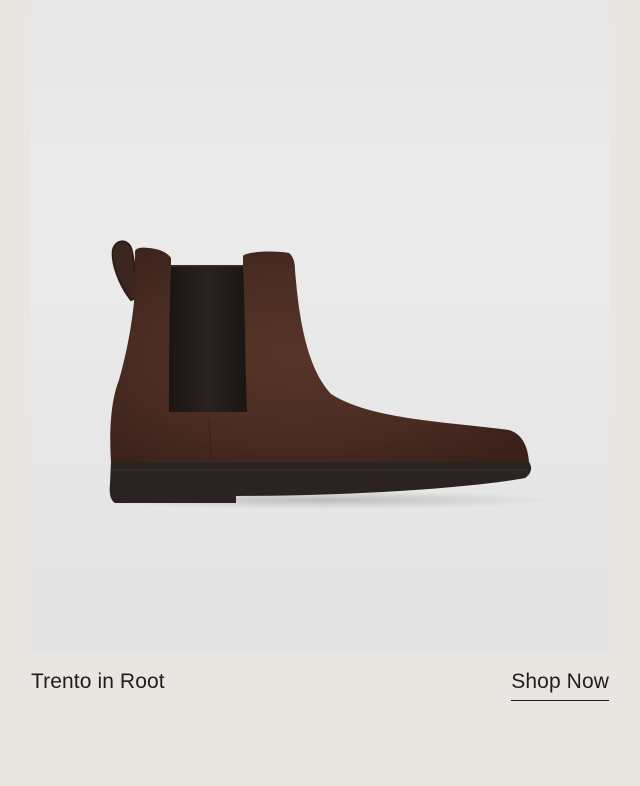 The height and width of the screenshot is (786, 640). Describe the element at coordinates (560, 685) in the screenshot. I see `shop-now-link: Shop Now` at that location.